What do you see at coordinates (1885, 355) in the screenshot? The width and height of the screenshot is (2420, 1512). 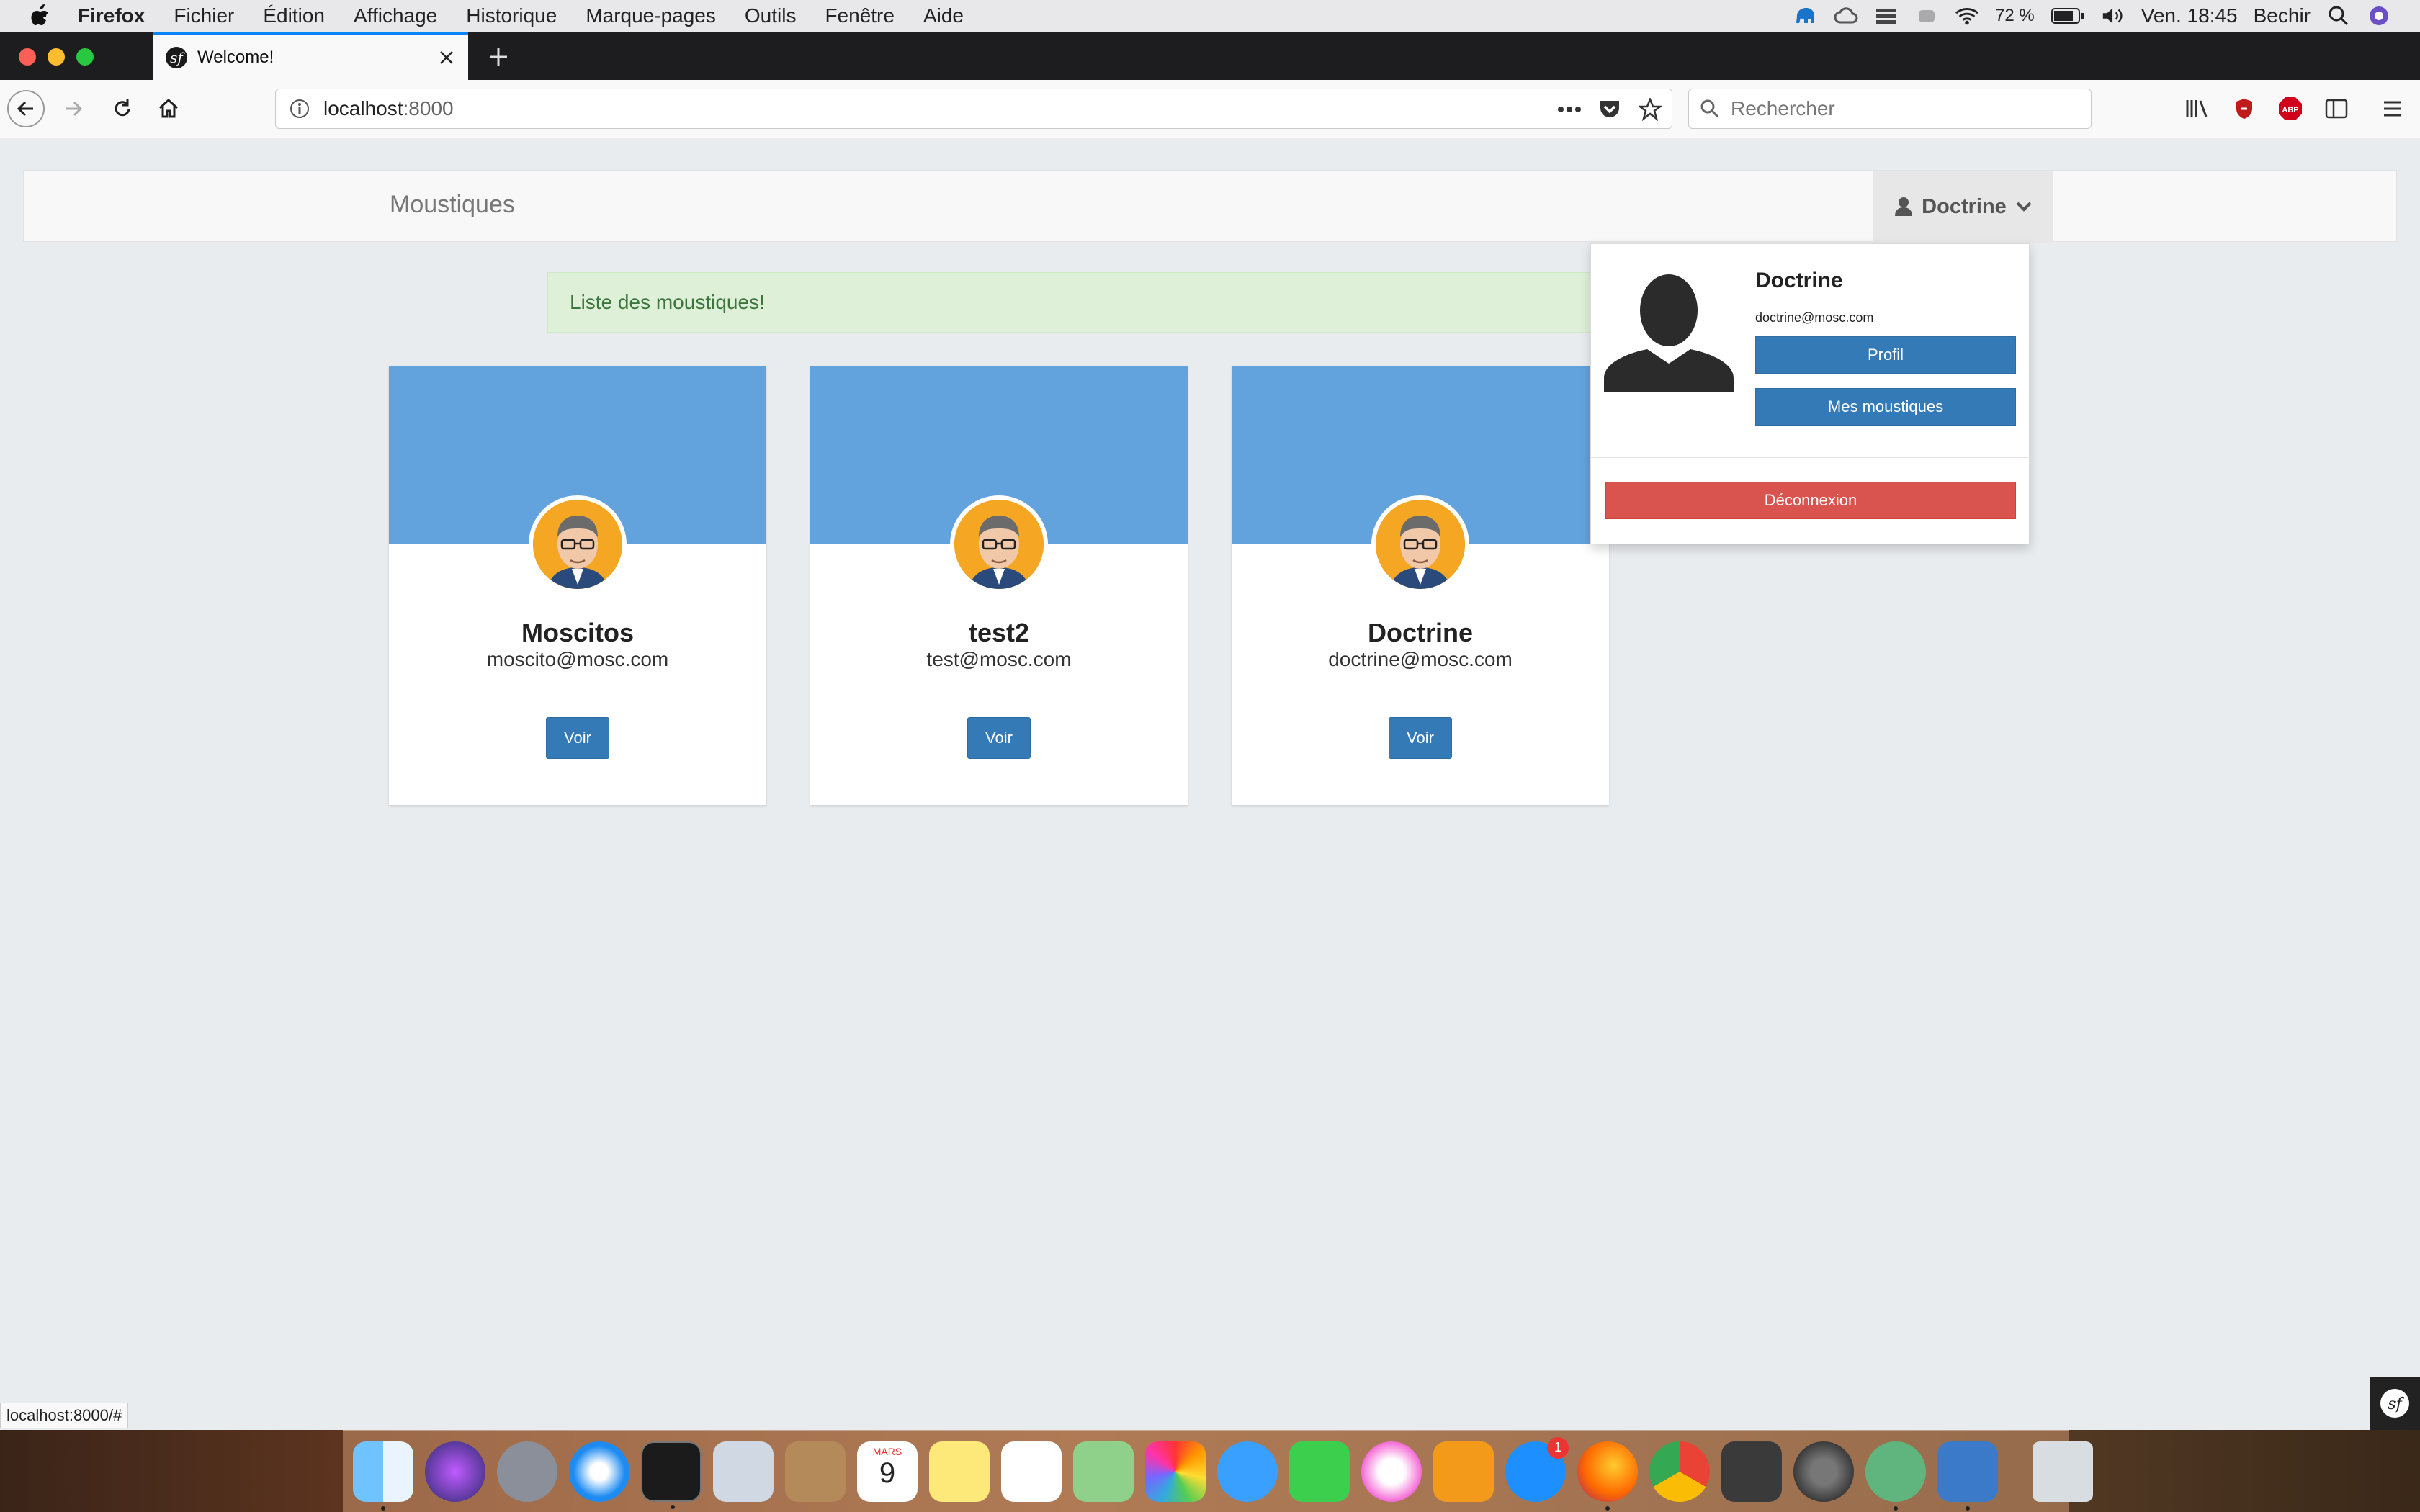 I see `profile-button: Profil` at bounding box center [1885, 355].